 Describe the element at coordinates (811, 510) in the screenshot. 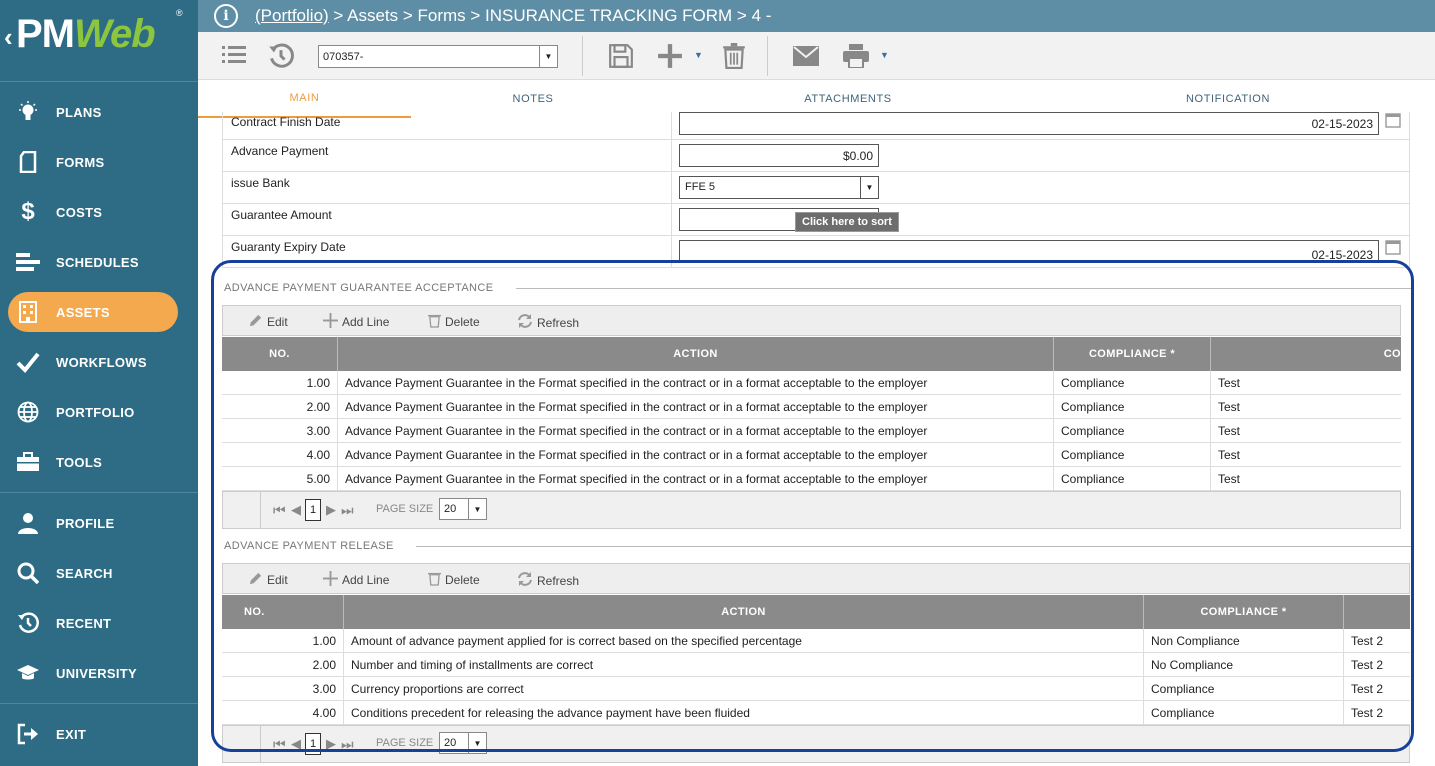

I see `grid-pager-guarantee-acceptance: ⏮ ◀ 1 ▶ ⏭ PAGE SIZE 20 ▼` at that location.